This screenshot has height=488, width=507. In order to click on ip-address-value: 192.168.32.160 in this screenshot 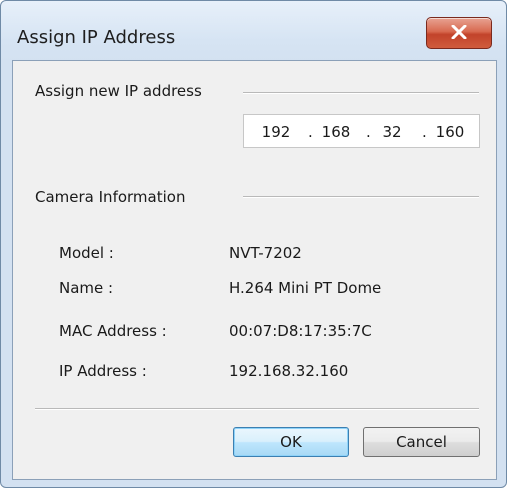, I will do `click(289, 371)`.